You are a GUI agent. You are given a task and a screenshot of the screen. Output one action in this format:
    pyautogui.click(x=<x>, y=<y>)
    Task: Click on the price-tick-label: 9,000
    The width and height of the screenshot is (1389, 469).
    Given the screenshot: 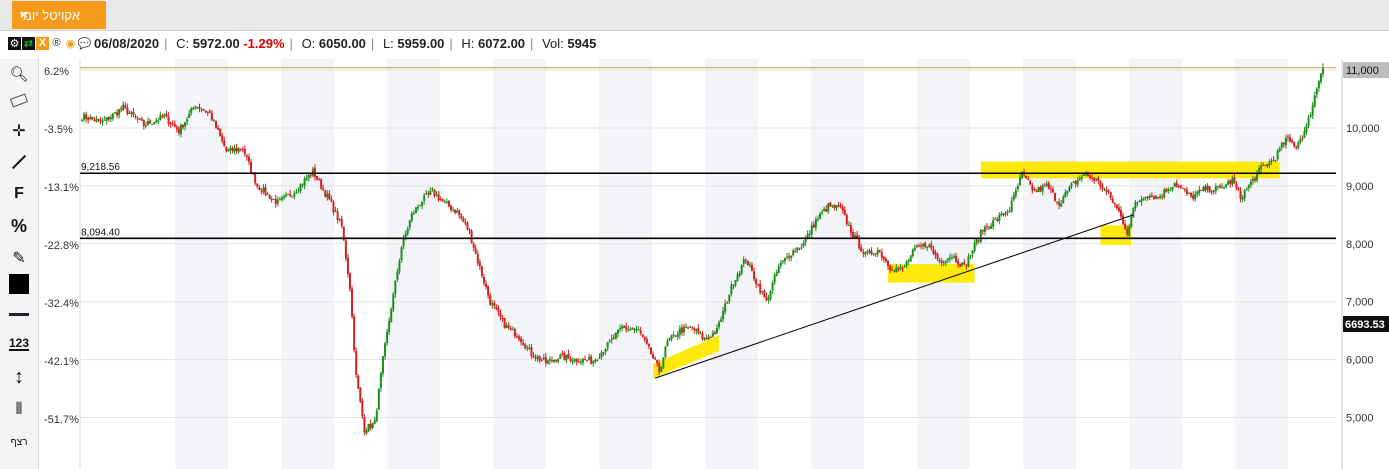 What is the action you would take?
    pyautogui.click(x=1360, y=187)
    